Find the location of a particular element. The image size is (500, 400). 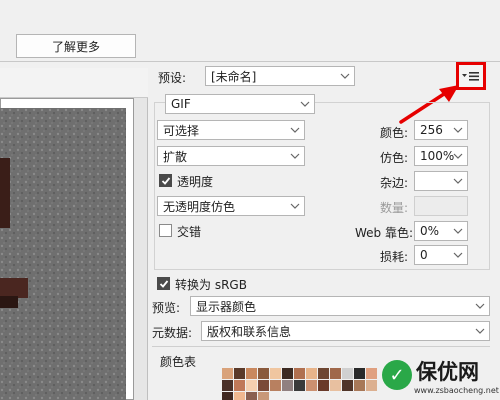

web-snap-label: Web 靠色: is located at coordinates (384, 233).